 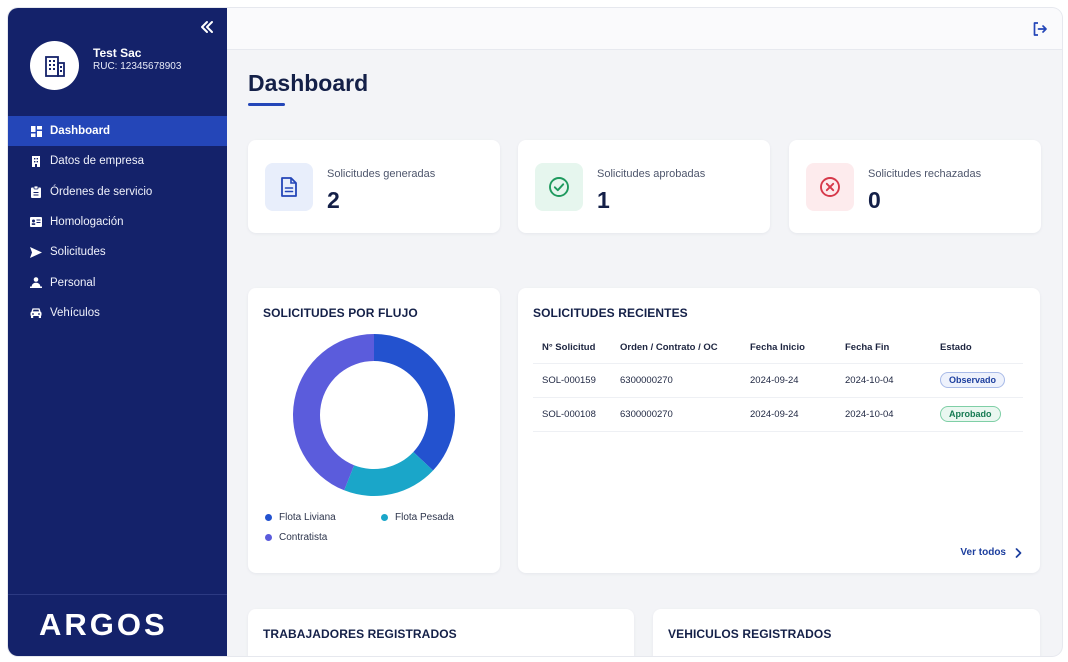 I want to click on sidebar-item-label: Vehículos, so click(x=75, y=312).